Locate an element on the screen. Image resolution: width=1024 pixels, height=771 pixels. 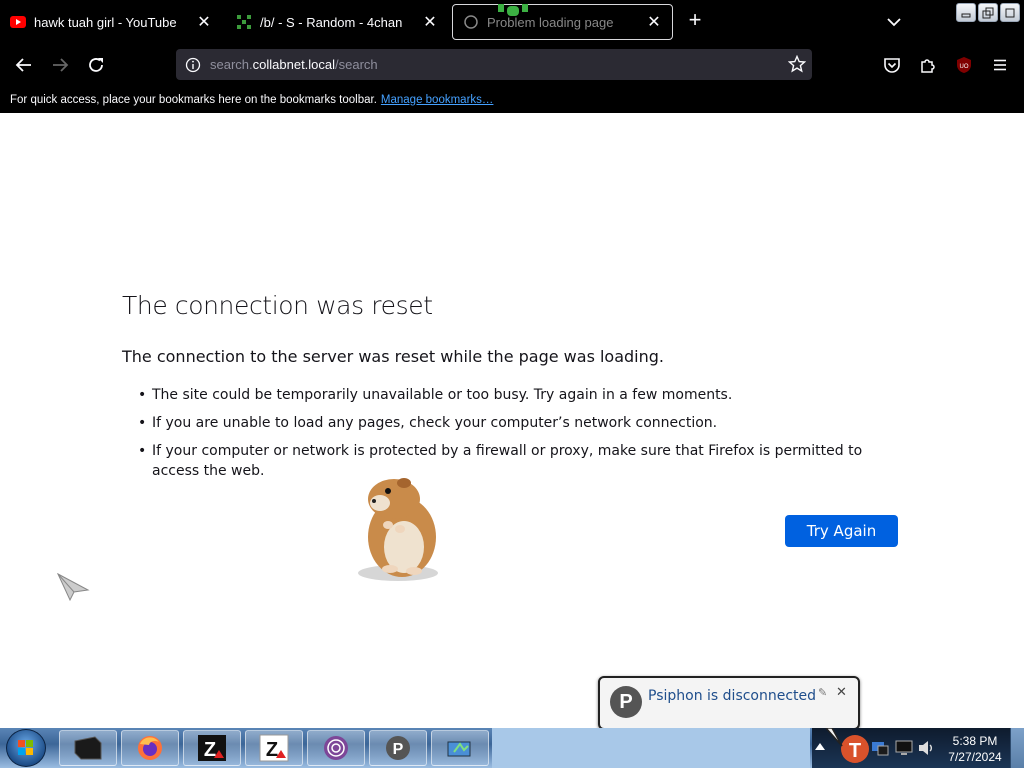
new-tab-button: + is located at coordinates (695, 20).